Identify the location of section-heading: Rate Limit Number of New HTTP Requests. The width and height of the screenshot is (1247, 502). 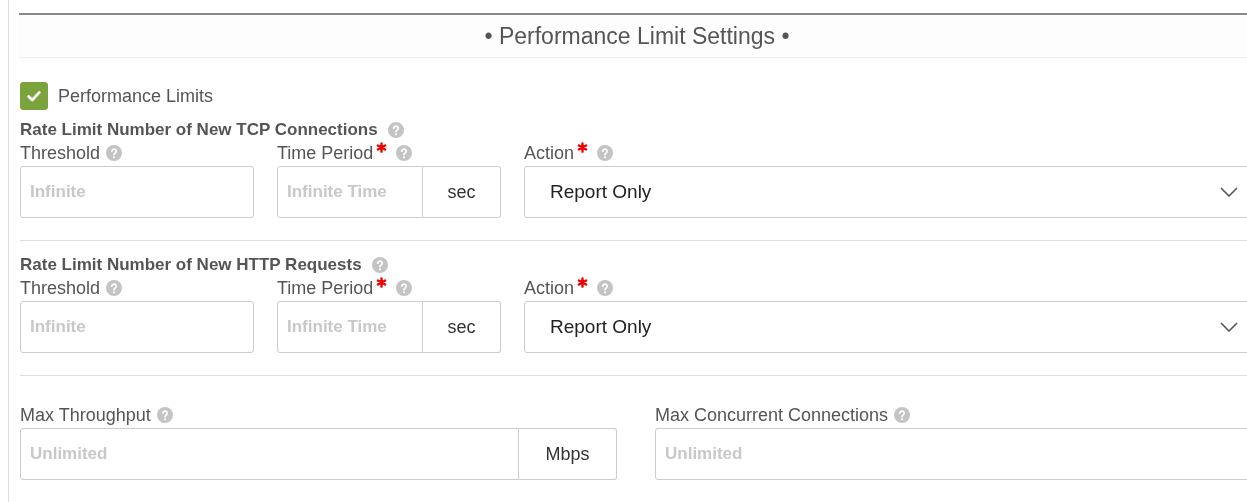
(191, 265).